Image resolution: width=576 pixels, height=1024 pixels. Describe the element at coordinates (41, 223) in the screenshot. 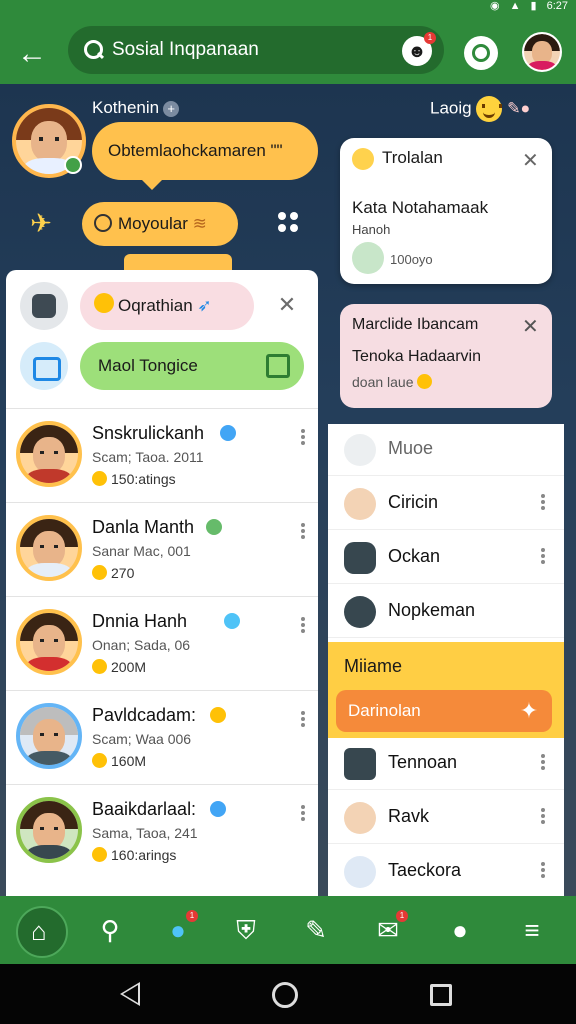

I see `pin-icon: ✈` at that location.